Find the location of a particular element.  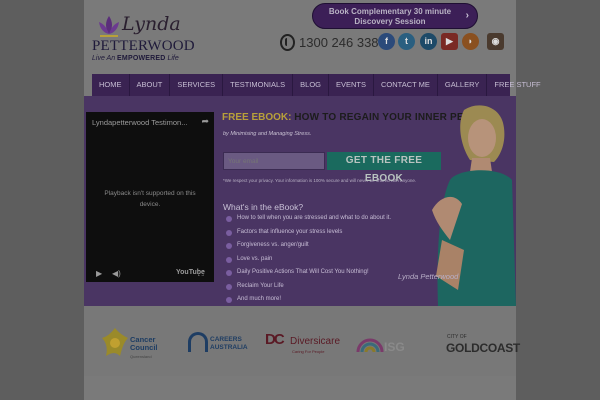

video-message: Playback isn't supported on this device. is located at coordinates (150, 199).